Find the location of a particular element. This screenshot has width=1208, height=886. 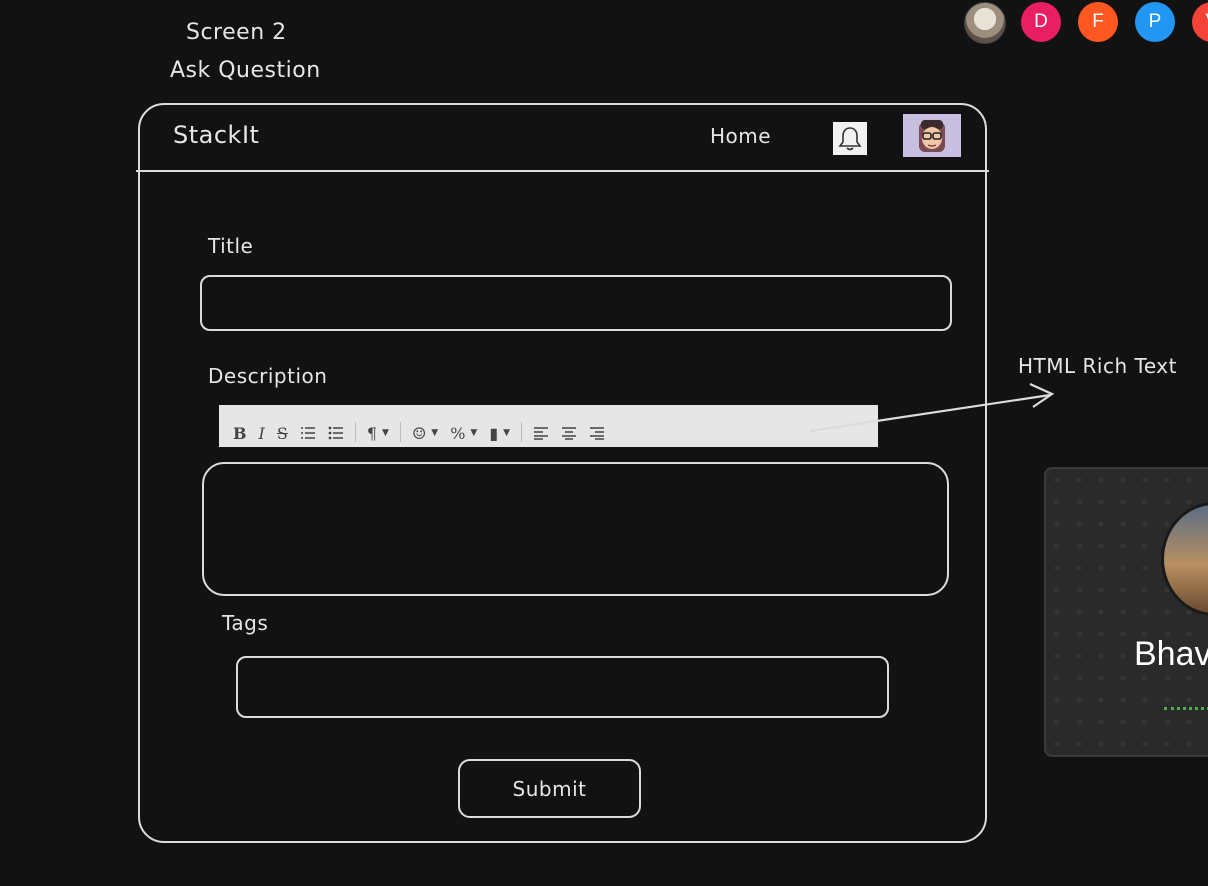

rich-text-annotation: HTML Rich Text is located at coordinates (1097, 366).